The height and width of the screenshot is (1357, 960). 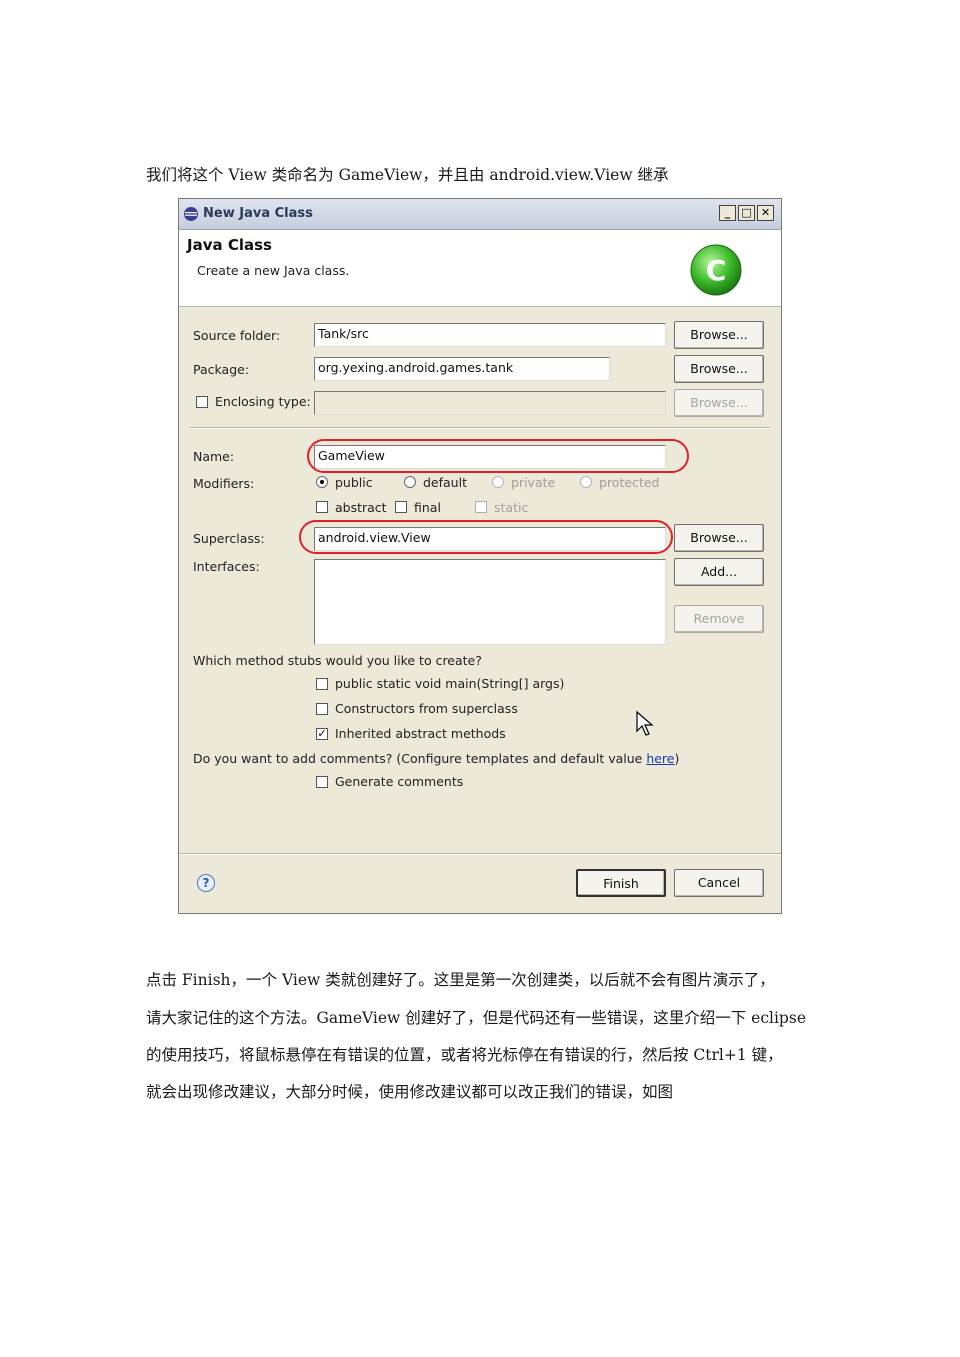 I want to click on source-folder-label: Source folder:, so click(x=237, y=335).